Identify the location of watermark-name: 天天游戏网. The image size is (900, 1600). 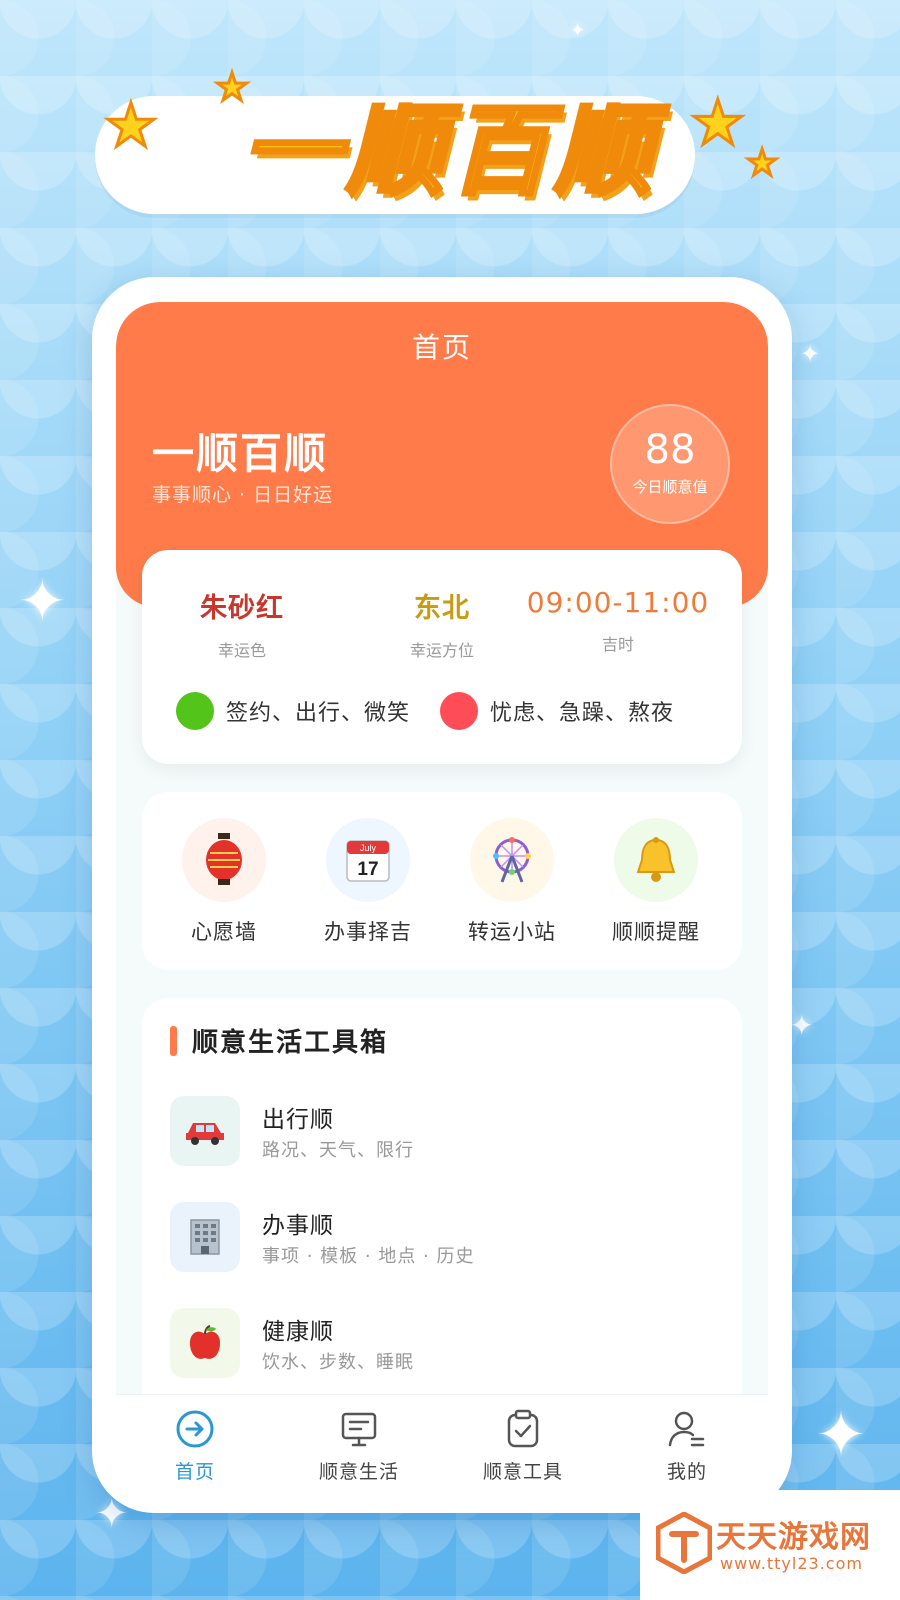
(793, 1537).